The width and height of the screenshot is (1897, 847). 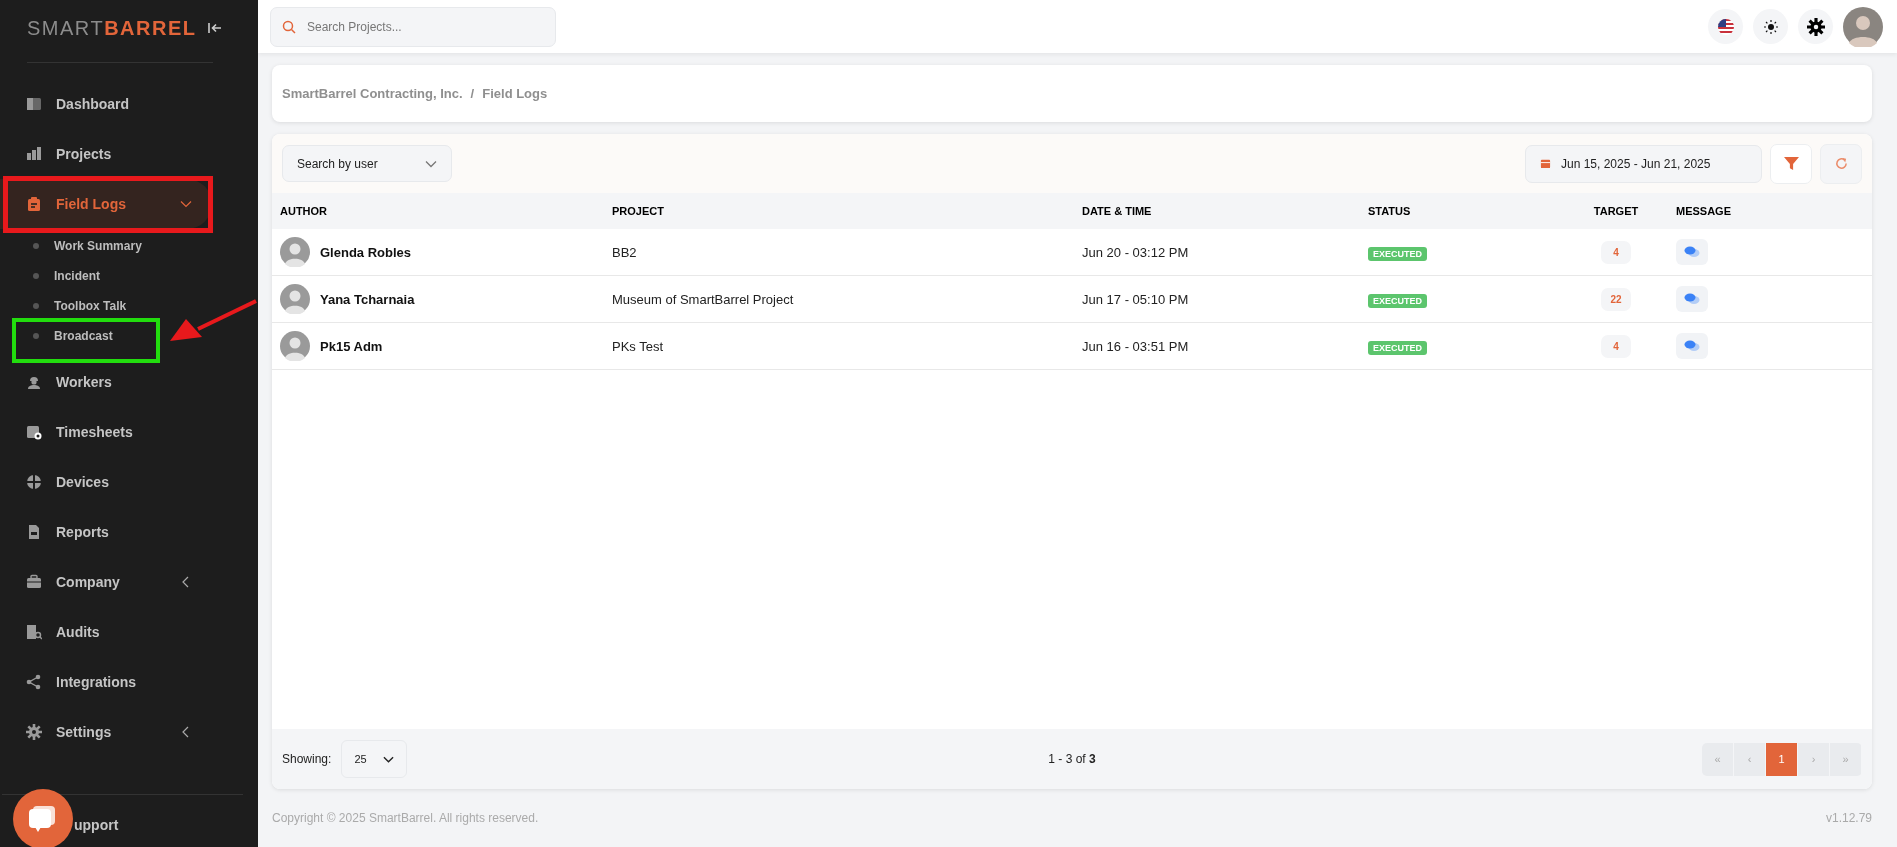 I want to click on target-count: 22, so click(x=1616, y=299).